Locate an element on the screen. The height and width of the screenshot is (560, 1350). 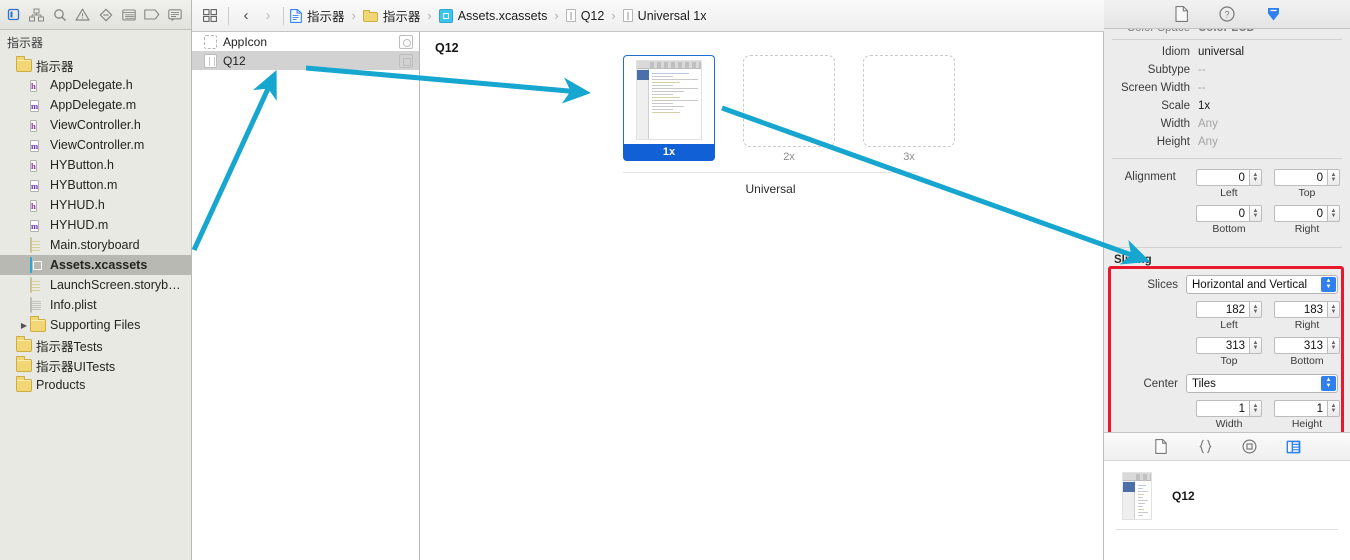
slice-left-stepper: 182 ▲ ▼ Left is located at coordinates (1229, 316).